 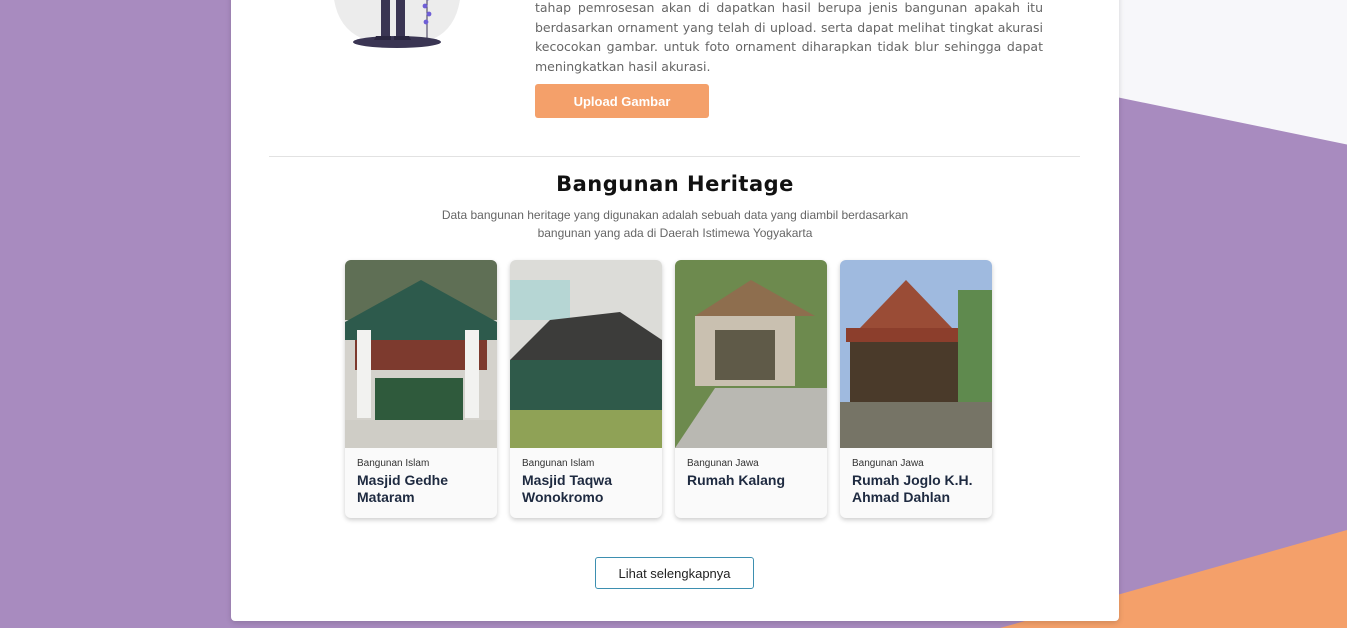 I want to click on background-light-wedge, so click(x=1232, y=72).